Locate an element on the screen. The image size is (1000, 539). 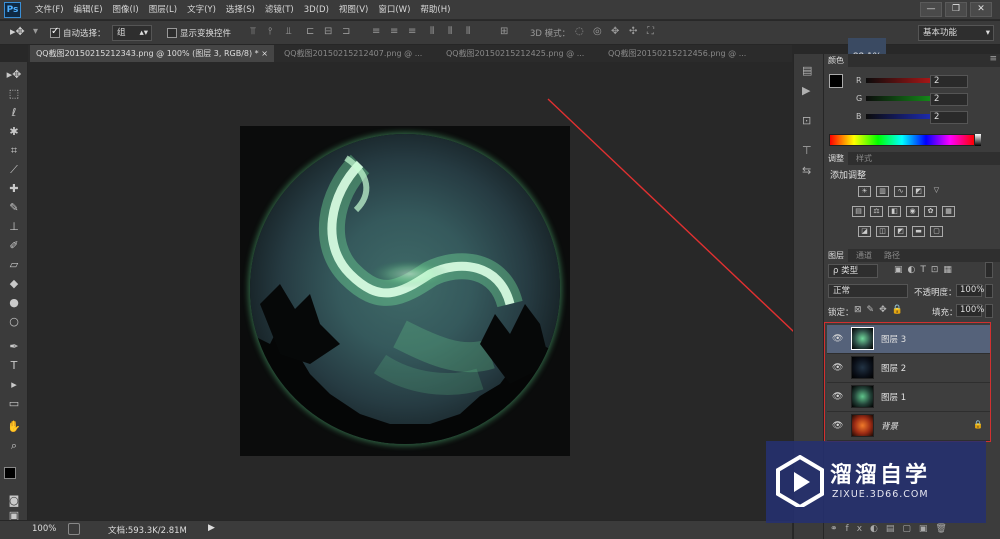
clone-stamp-icon: ⊥ is located at coordinates (14, 226).